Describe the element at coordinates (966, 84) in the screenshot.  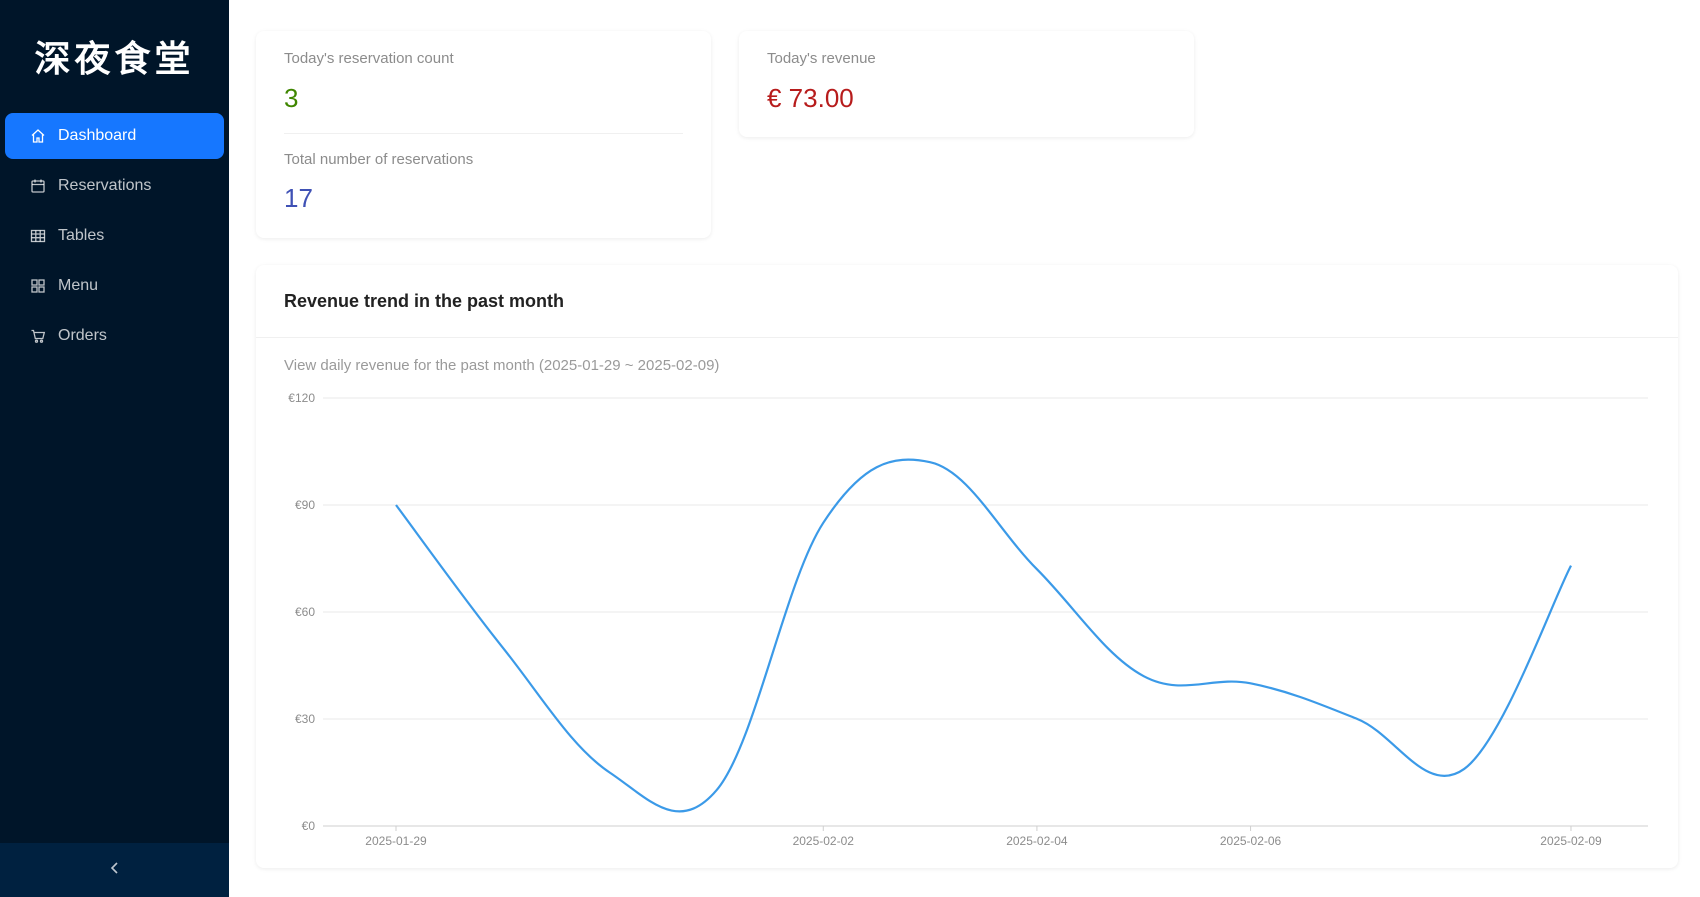
I see `revenue-stats-card: Today's revenue € 73.00` at that location.